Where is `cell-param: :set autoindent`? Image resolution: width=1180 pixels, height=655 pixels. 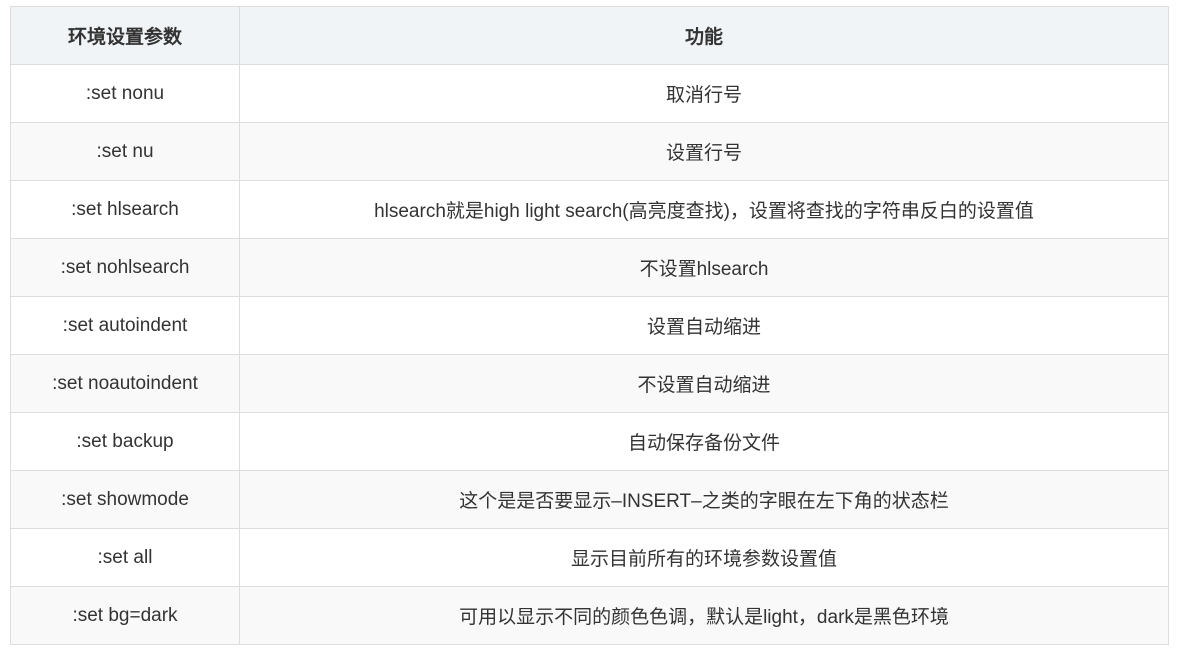
cell-param: :set autoindent is located at coordinates (125, 325).